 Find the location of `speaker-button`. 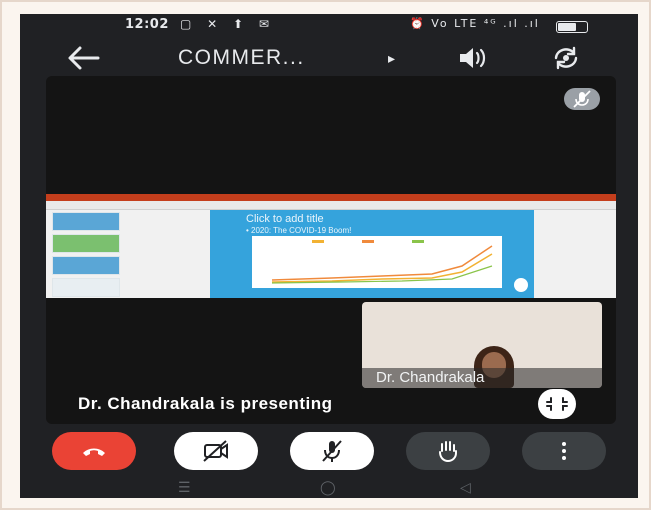

speaker-button is located at coordinates (473, 58).